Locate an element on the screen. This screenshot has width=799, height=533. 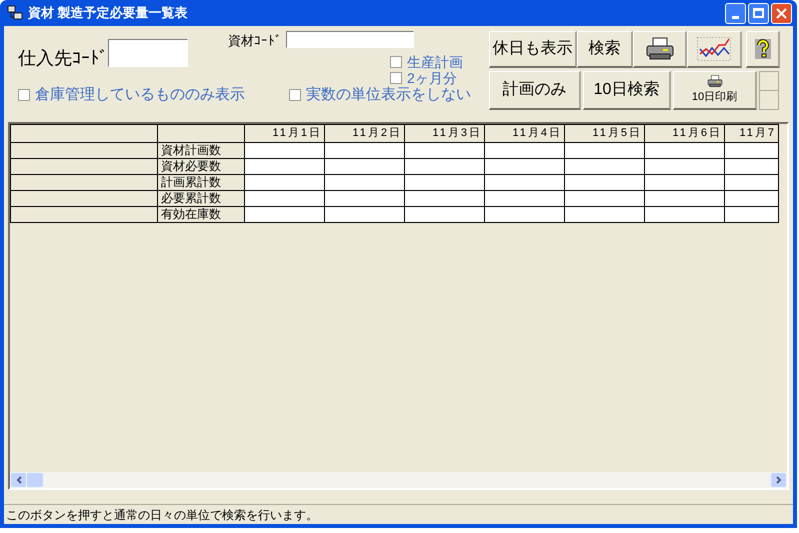
date-header: 11月4日 is located at coordinates (524, 133).